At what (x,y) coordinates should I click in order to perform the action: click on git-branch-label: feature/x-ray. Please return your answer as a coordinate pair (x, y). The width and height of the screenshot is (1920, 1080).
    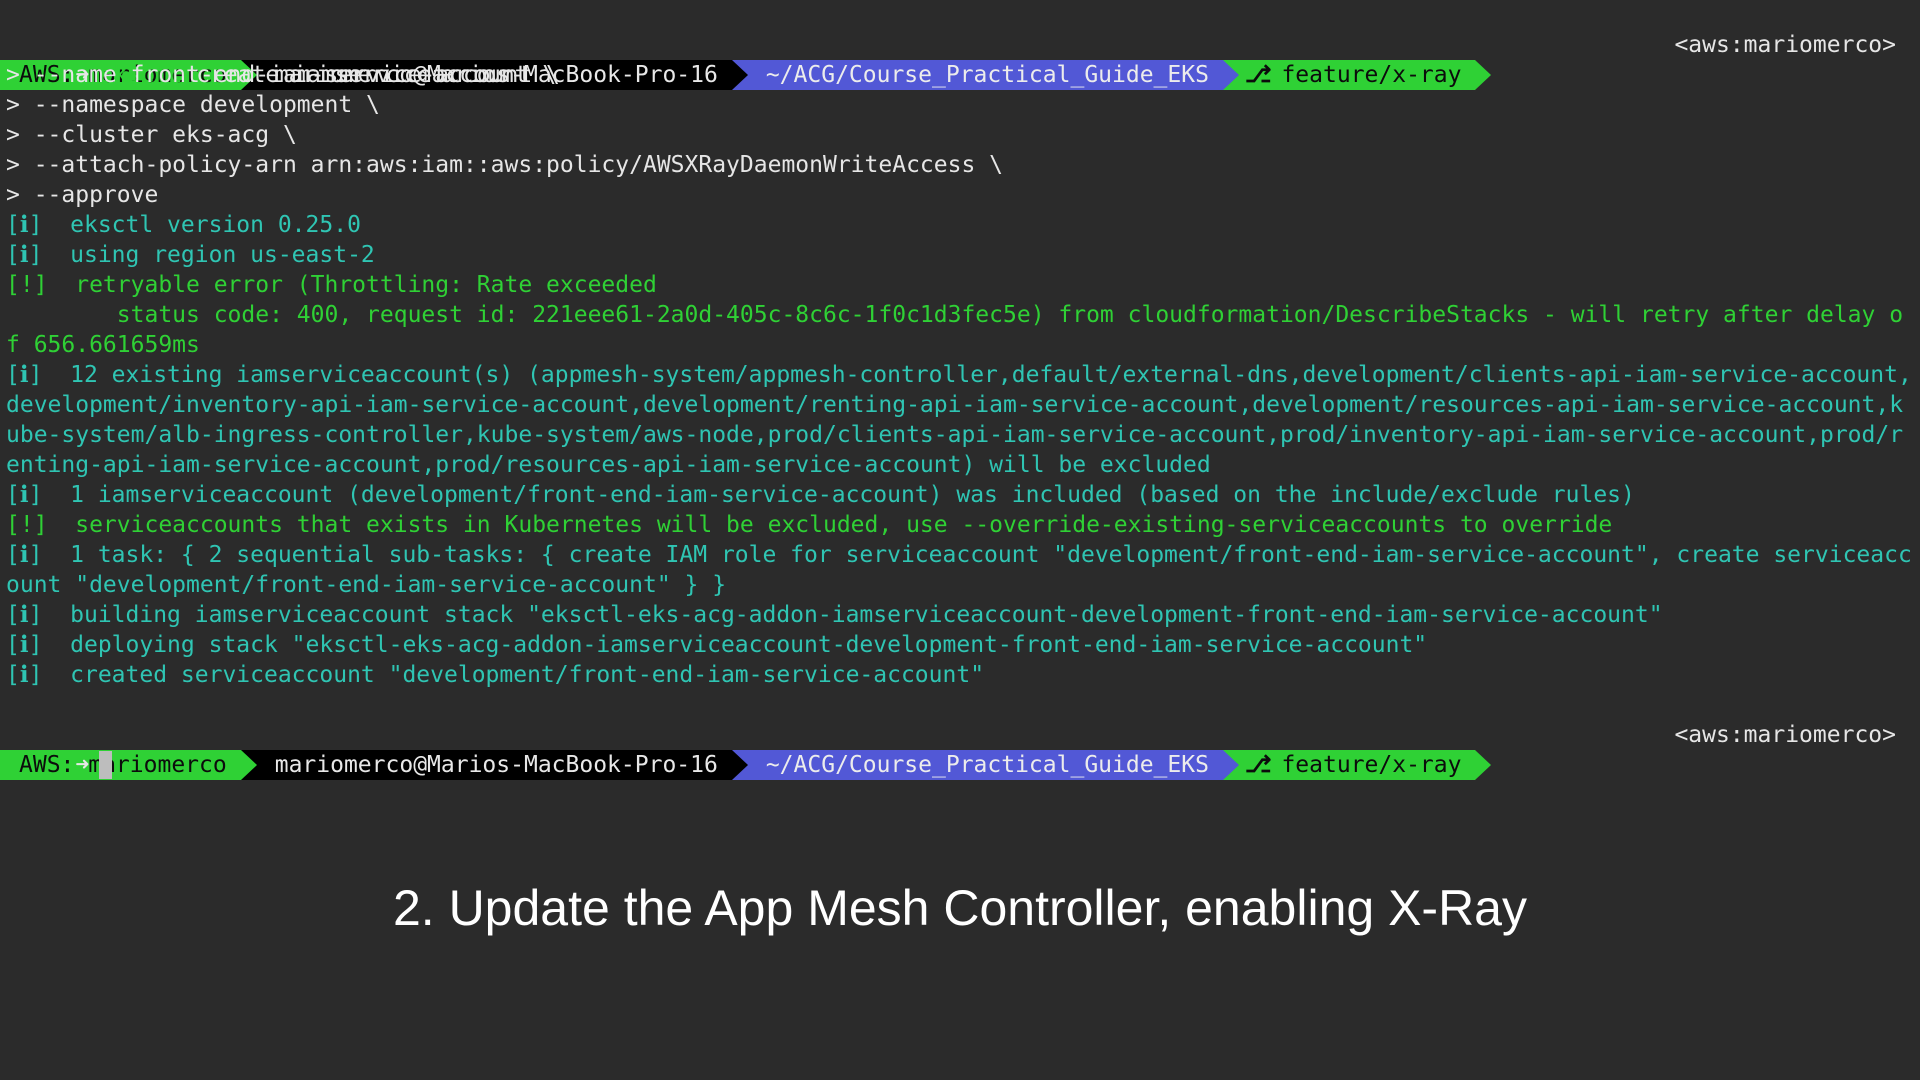
    Looking at the image, I should click on (1371, 765).